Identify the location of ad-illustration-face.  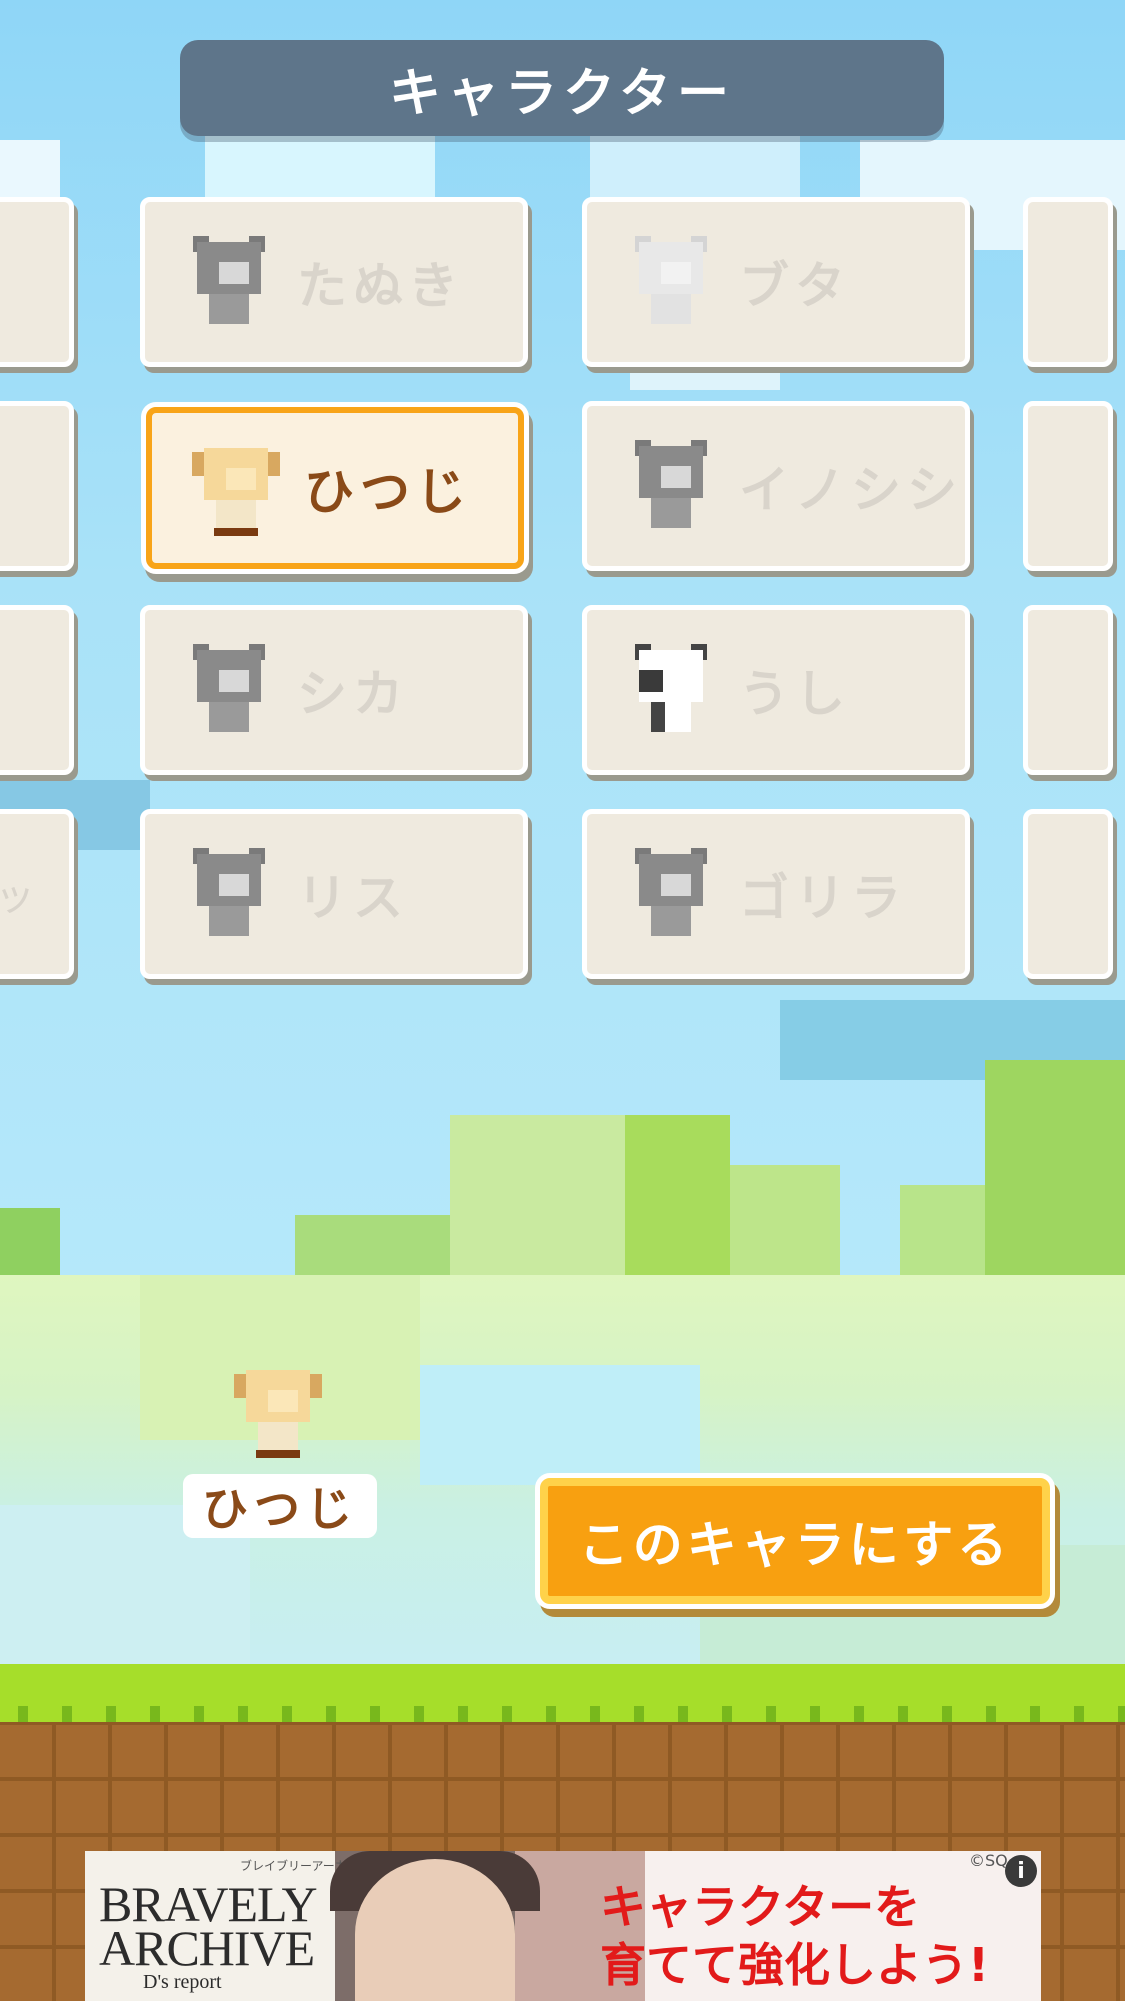
(435, 1930).